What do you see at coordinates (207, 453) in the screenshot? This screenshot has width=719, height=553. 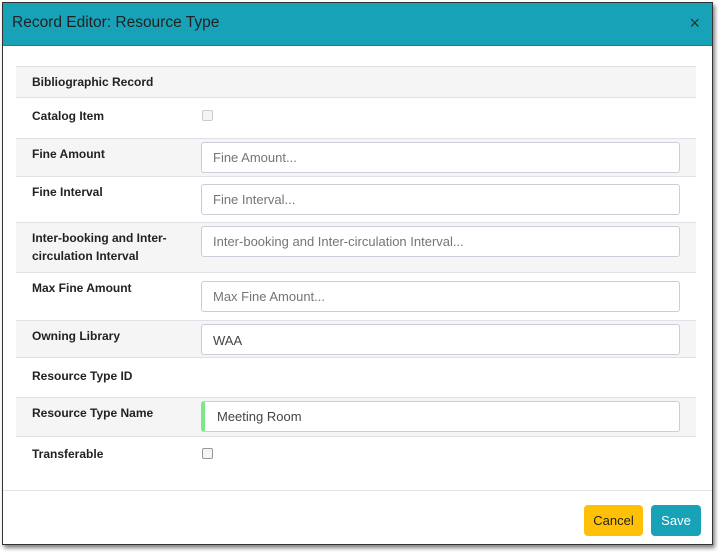 I see `transferable-checkbox` at bounding box center [207, 453].